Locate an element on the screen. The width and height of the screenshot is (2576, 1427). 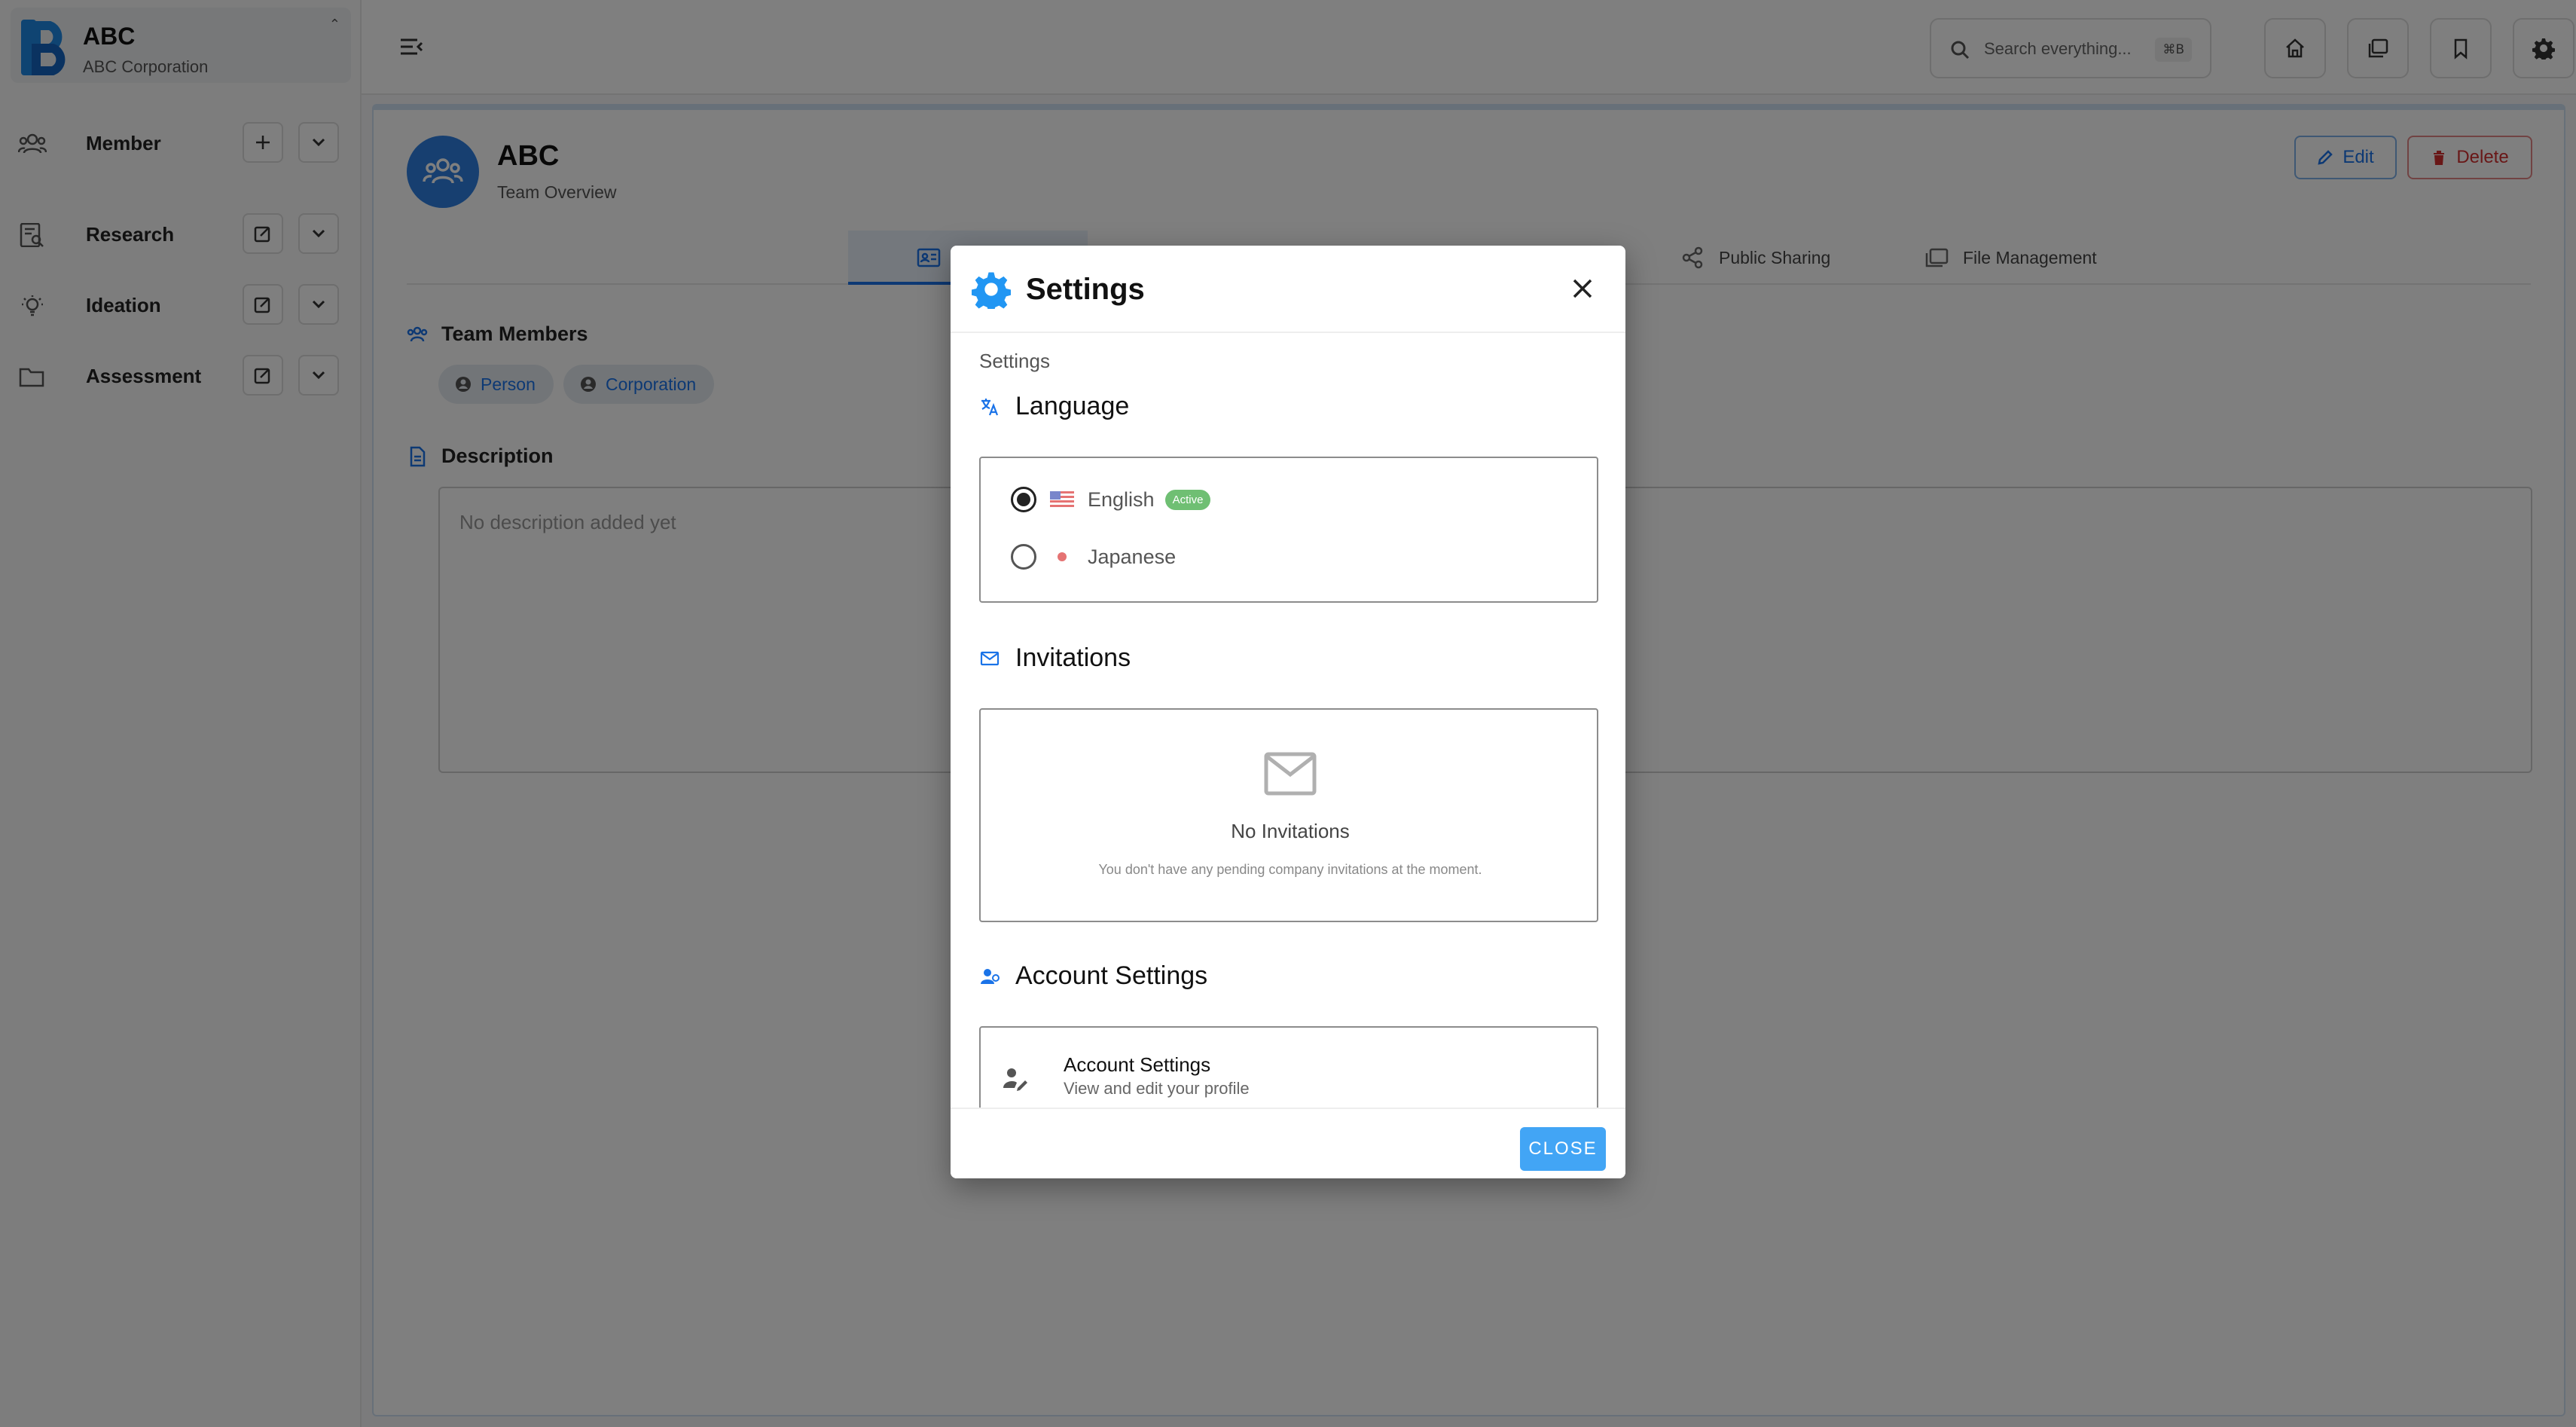
radio-english is located at coordinates (1024, 499).